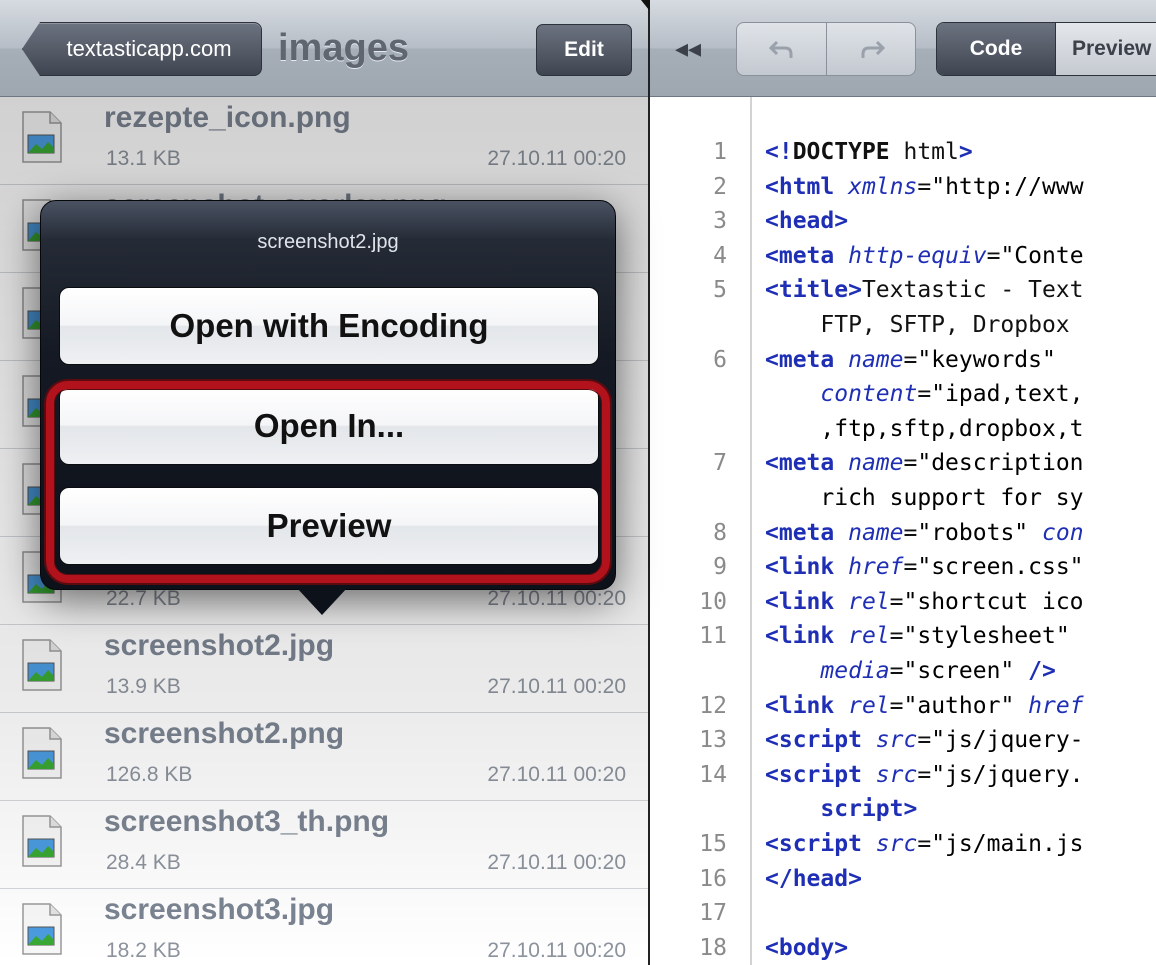  I want to click on file-row: screenshot2.jpg 13.9 KB 27.10.11 00:20, so click(324, 669).